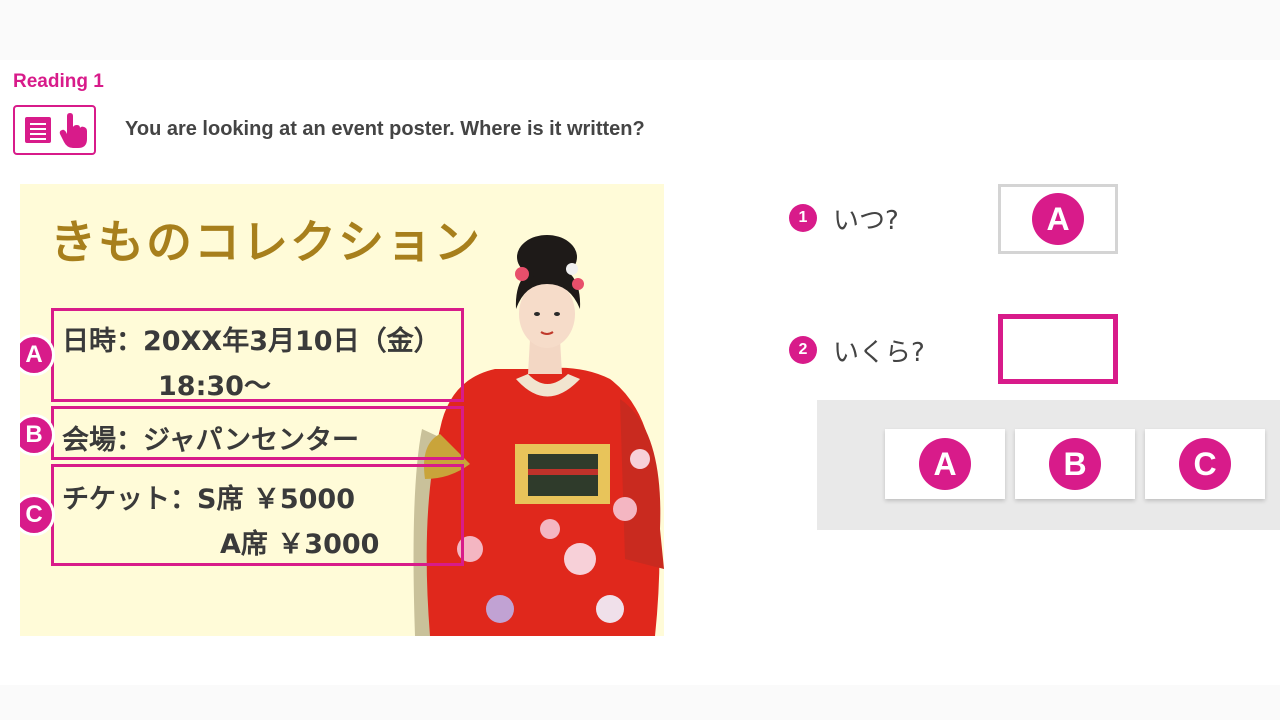 This screenshot has width=1280, height=720. What do you see at coordinates (37, 515) in the screenshot?
I see `poster-marker-c: C` at bounding box center [37, 515].